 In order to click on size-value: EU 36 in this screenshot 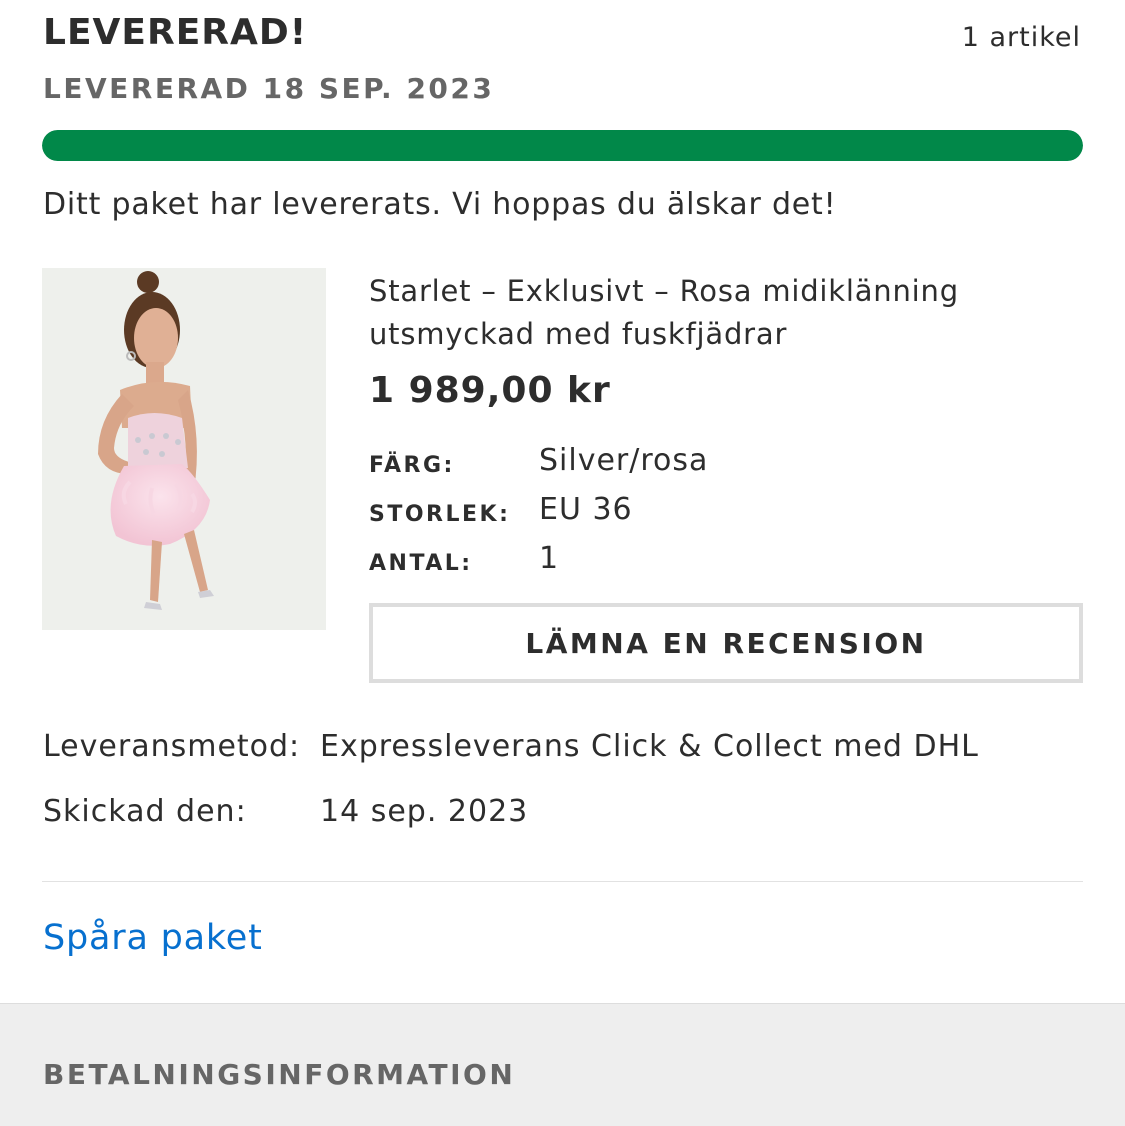, I will do `click(586, 509)`.